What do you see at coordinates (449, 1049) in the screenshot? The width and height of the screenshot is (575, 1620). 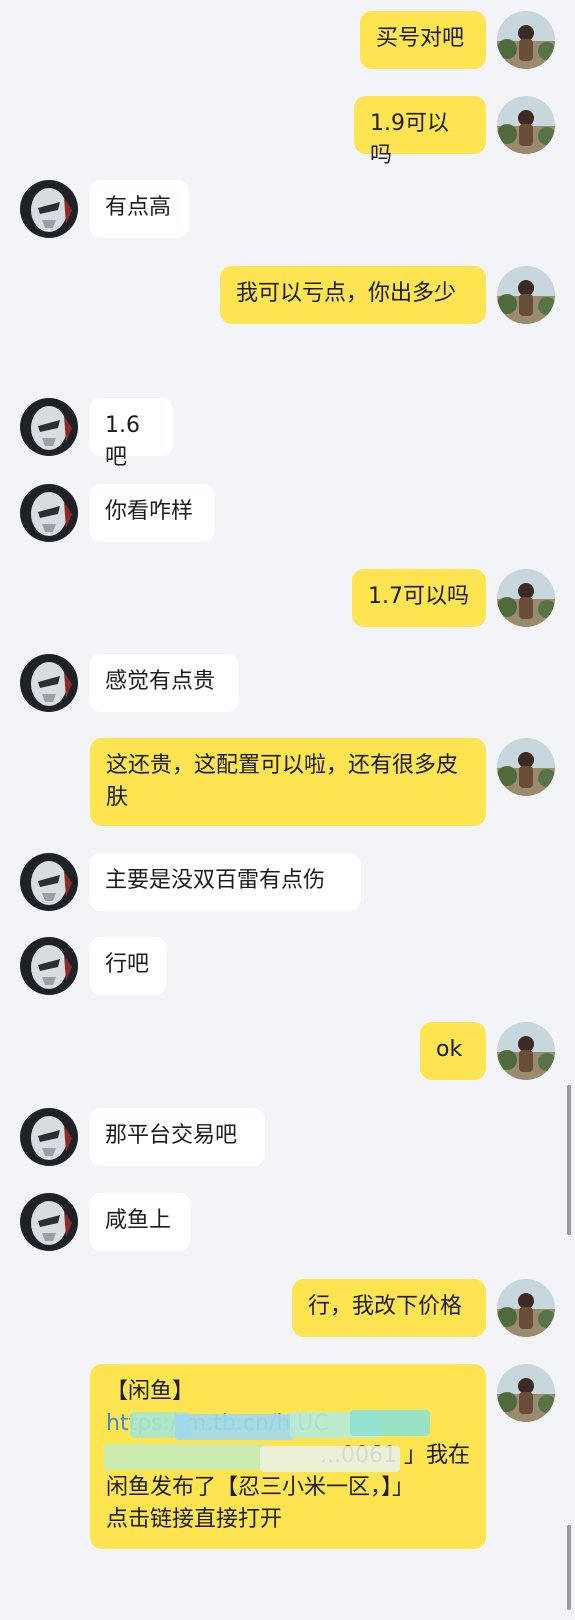 I see `message-text: ok` at bounding box center [449, 1049].